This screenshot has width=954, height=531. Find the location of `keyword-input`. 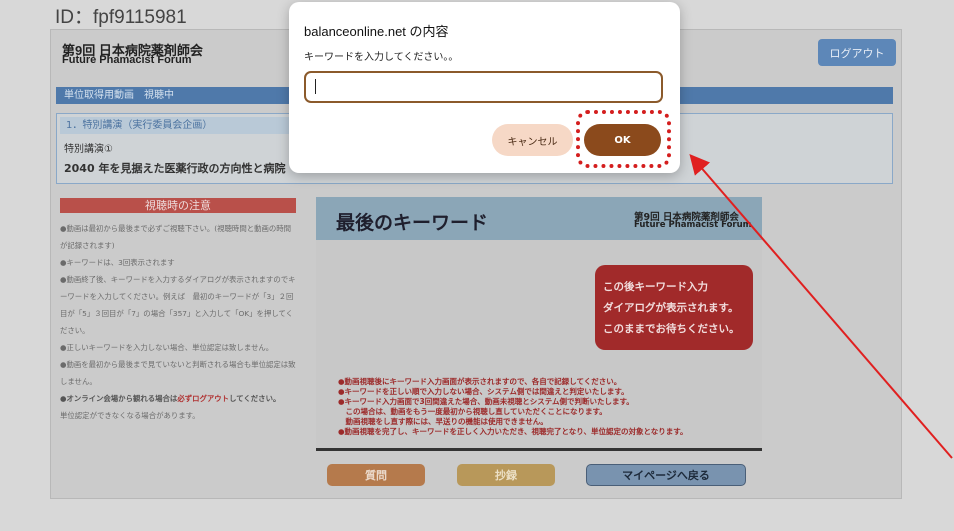

keyword-input is located at coordinates (483, 87).